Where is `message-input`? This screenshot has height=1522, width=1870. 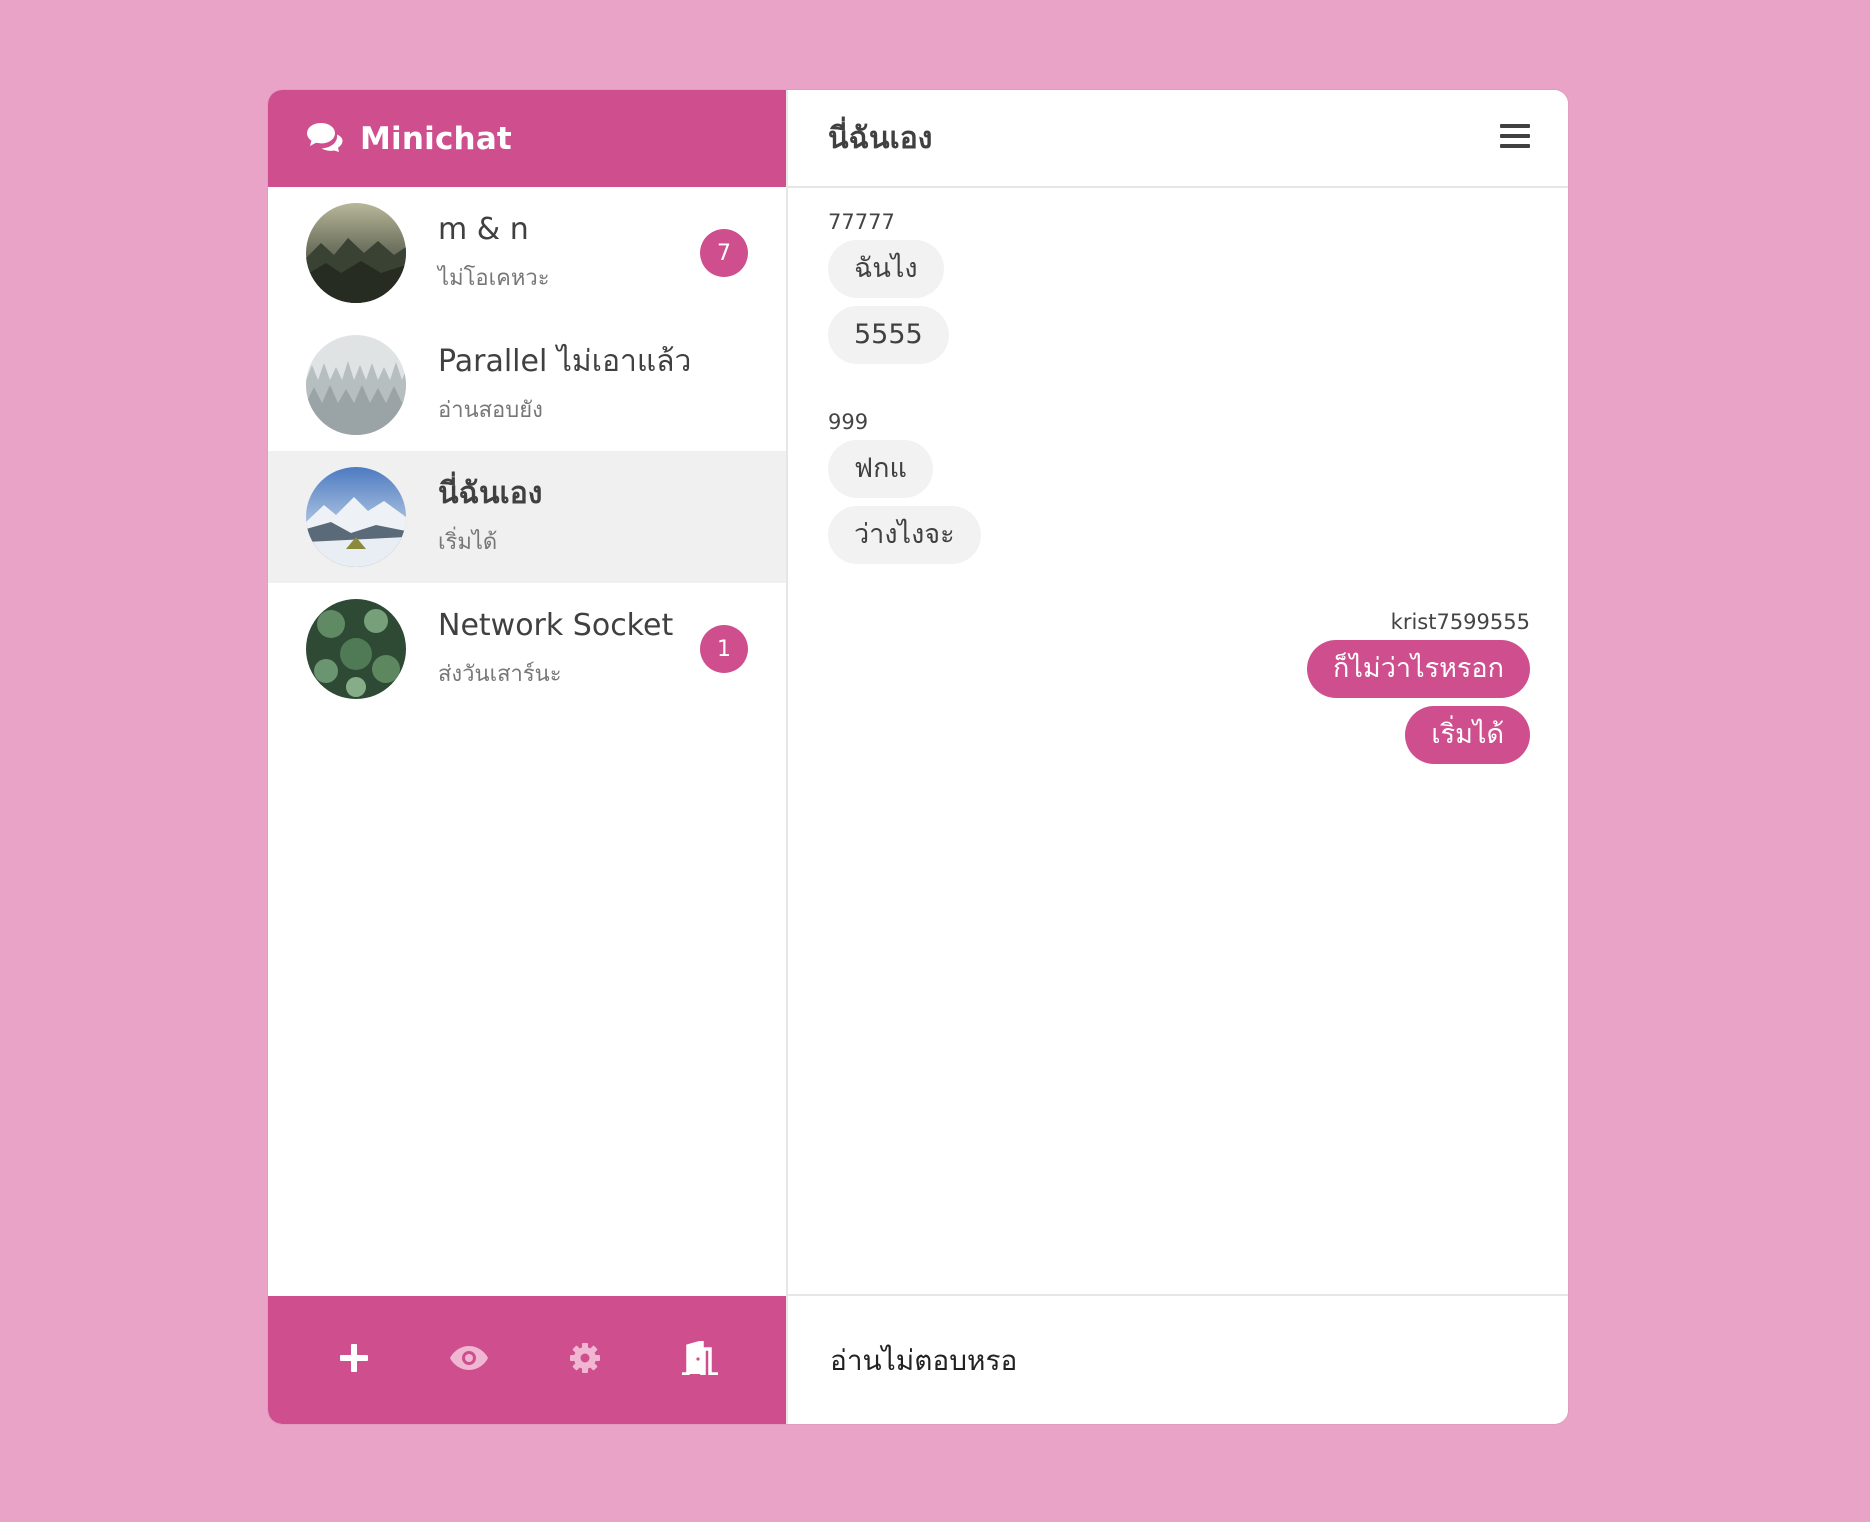 message-input is located at coordinates (1178, 1360).